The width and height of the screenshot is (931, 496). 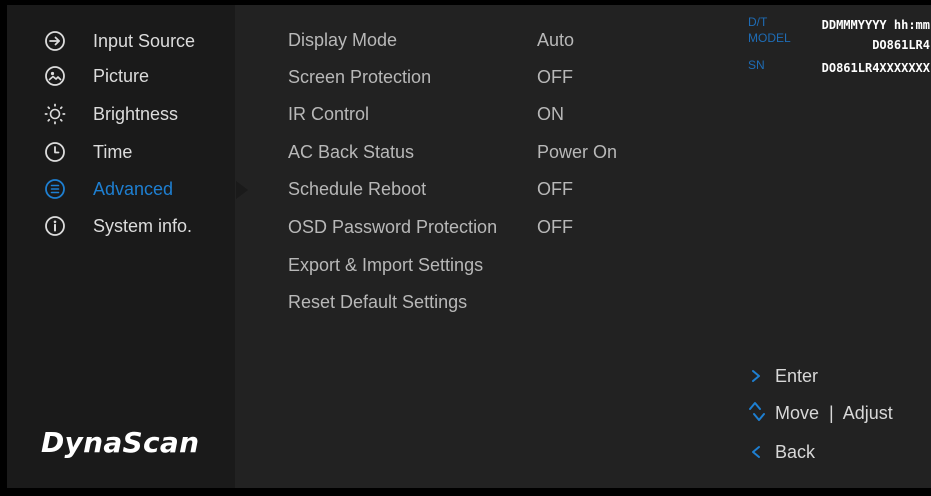 I want to click on clock-icon, so click(x=55, y=152).